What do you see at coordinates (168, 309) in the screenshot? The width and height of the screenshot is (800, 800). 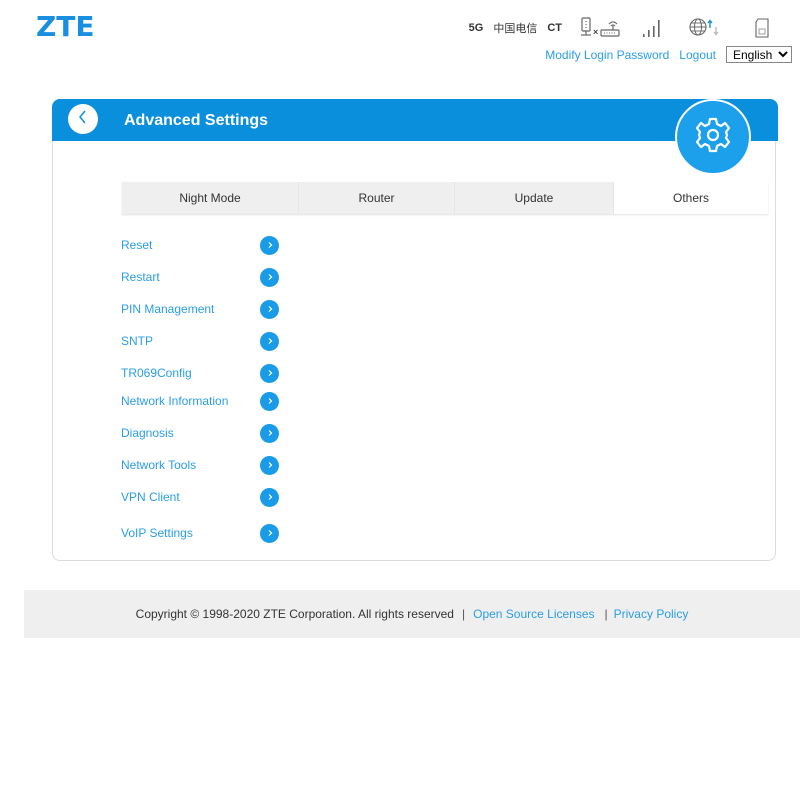 I see `menu-item-label: PIN Management` at bounding box center [168, 309].